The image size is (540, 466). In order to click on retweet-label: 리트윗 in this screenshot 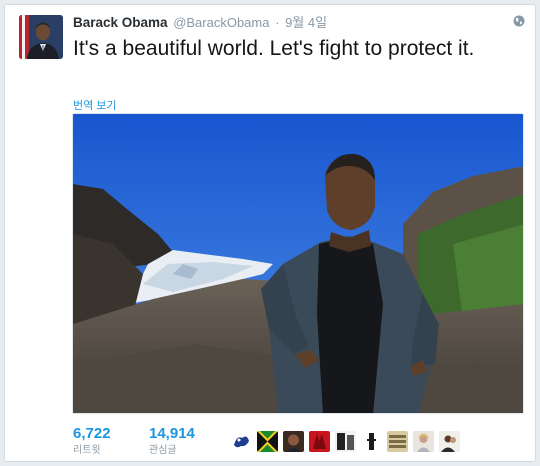, I will do `click(87, 450)`.